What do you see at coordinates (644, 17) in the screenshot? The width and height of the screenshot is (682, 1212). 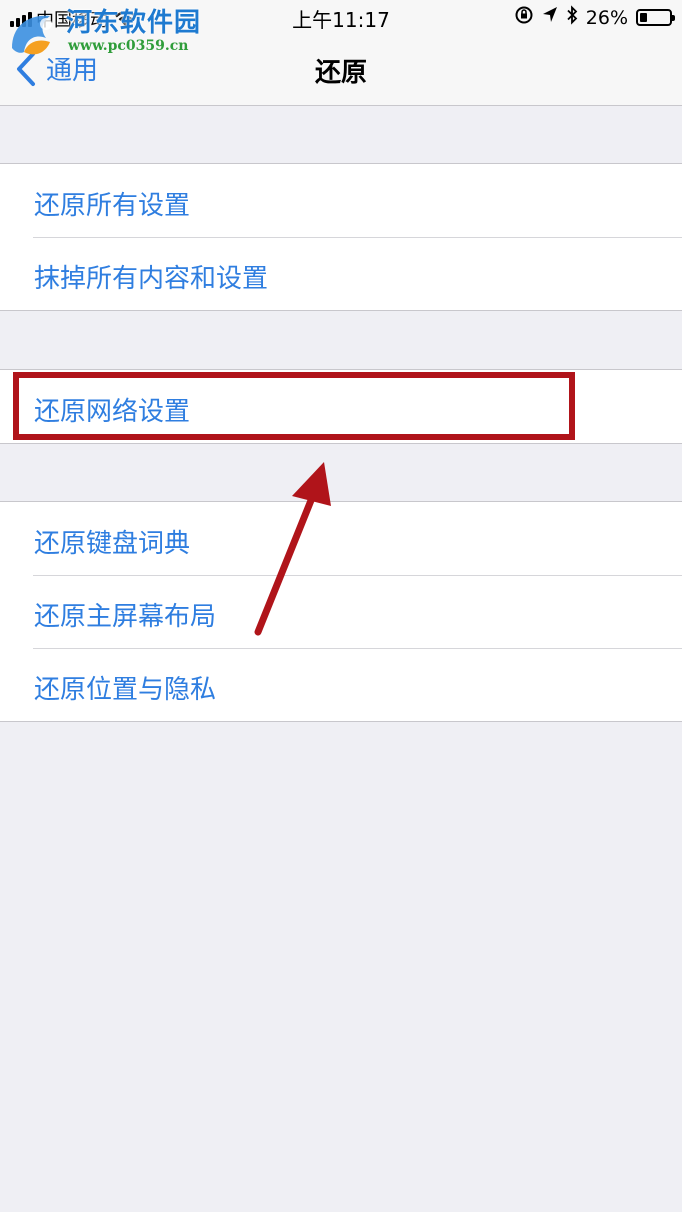 I see `battery-level` at bounding box center [644, 17].